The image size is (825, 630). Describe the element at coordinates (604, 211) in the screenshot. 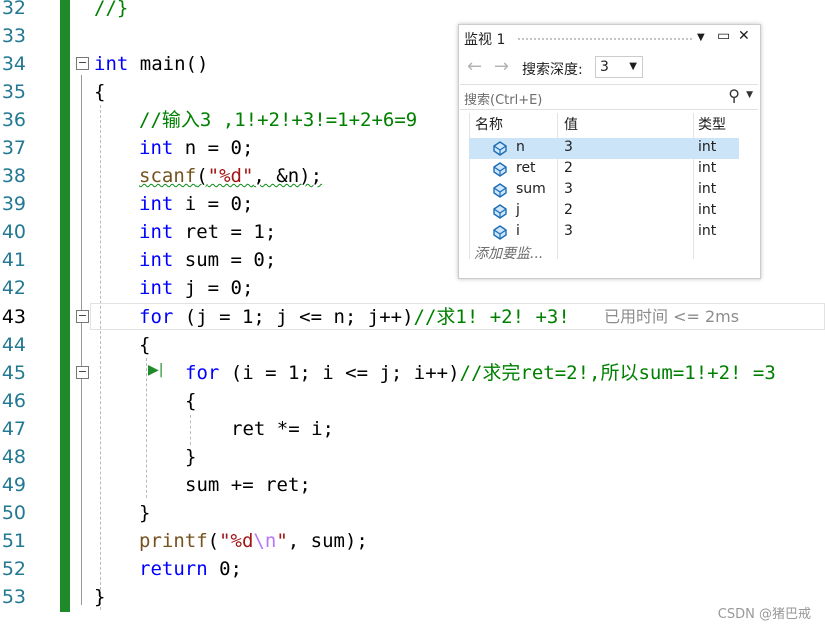

I see `watch-row: j 2 int` at that location.